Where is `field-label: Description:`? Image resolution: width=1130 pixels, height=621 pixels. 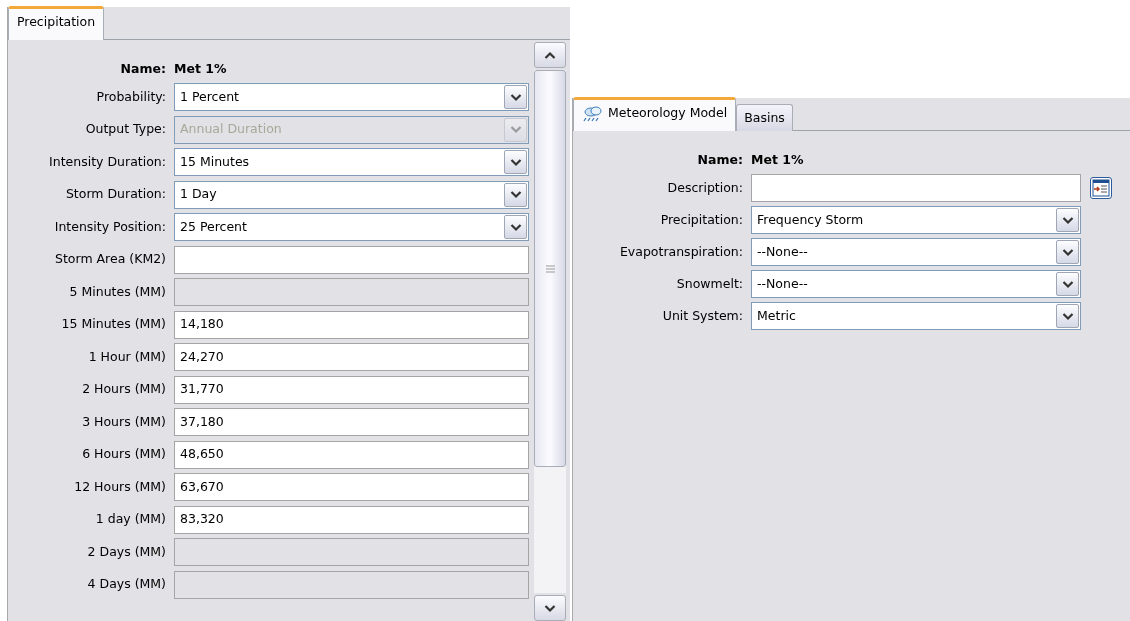
field-label: Description: is located at coordinates (704, 187).